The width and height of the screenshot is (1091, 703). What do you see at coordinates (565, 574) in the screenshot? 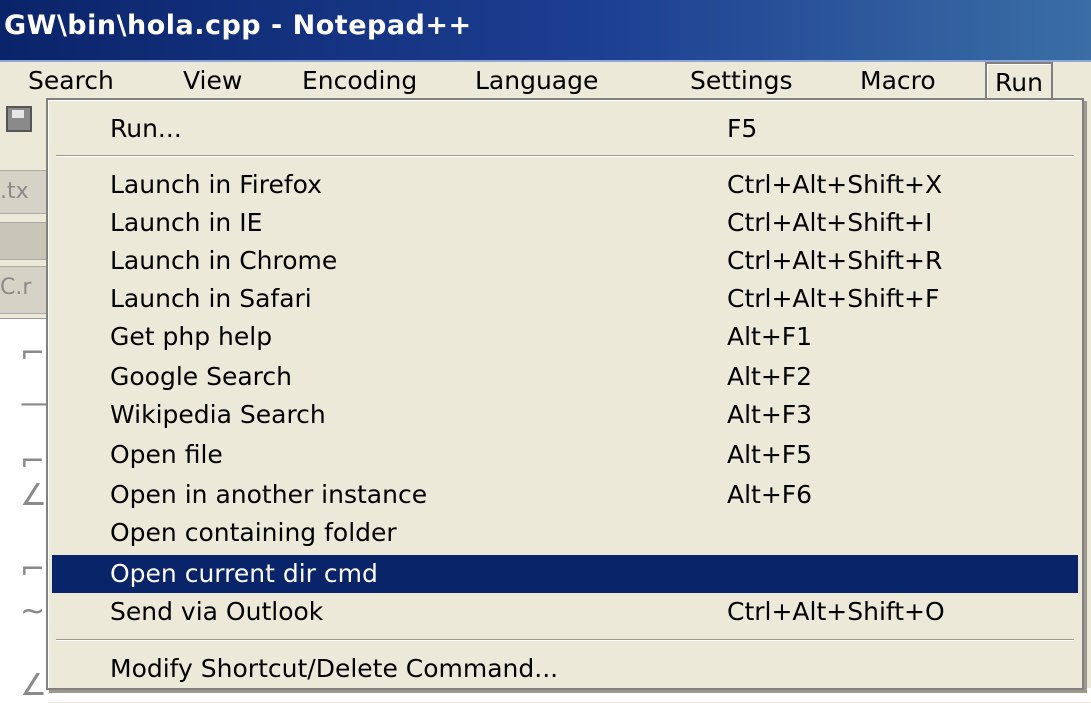
I see `menu-item-open-current-dir-cmd: Open current dir cmd` at bounding box center [565, 574].